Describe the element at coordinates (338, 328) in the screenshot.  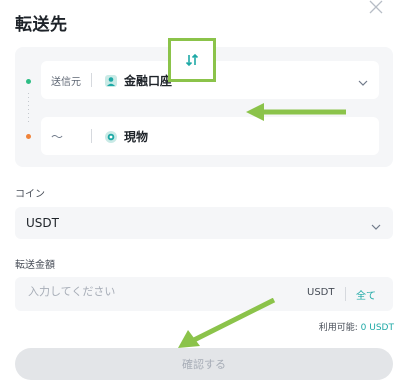
I see `available-label: 利用可能:` at that location.